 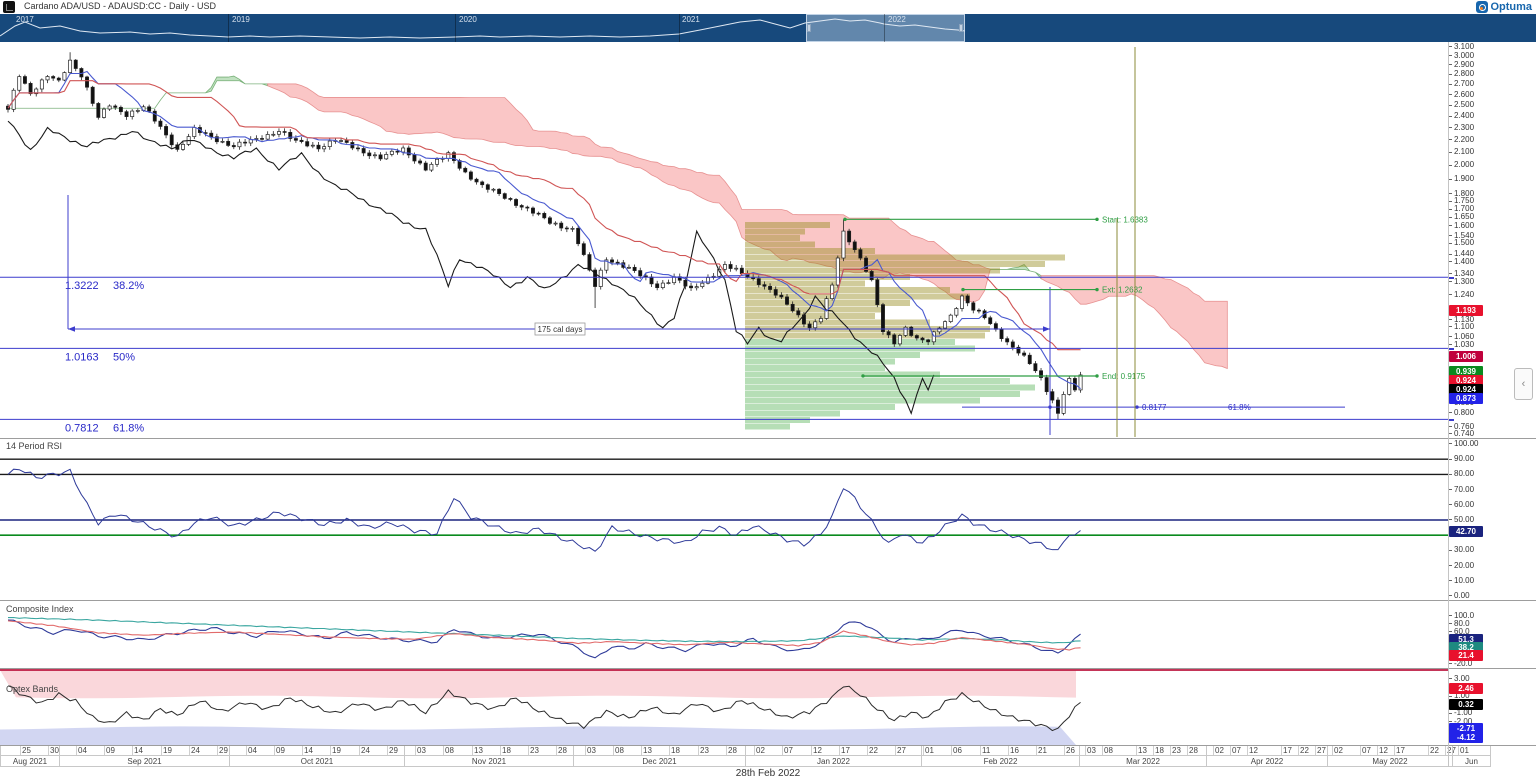 I want to click on day-tick-label: 17, so click(x=845, y=750).